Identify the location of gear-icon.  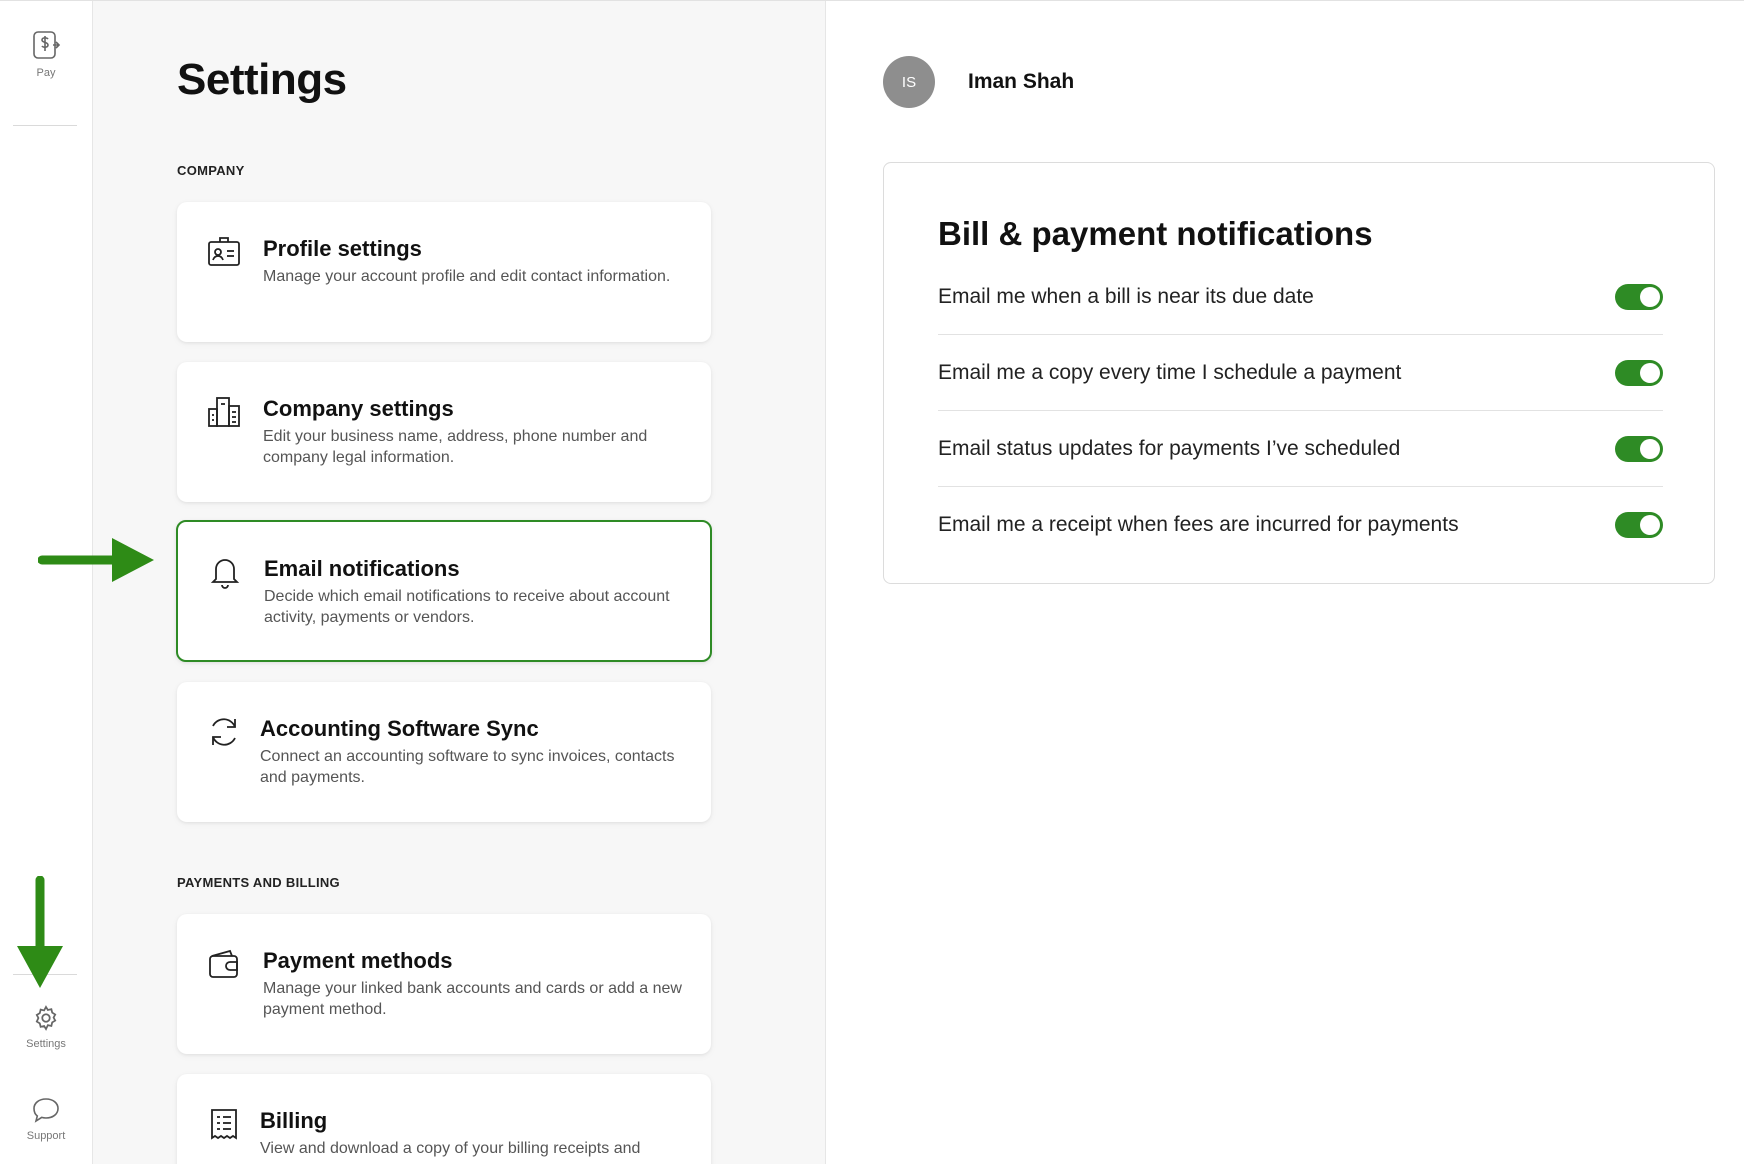
(46, 1018).